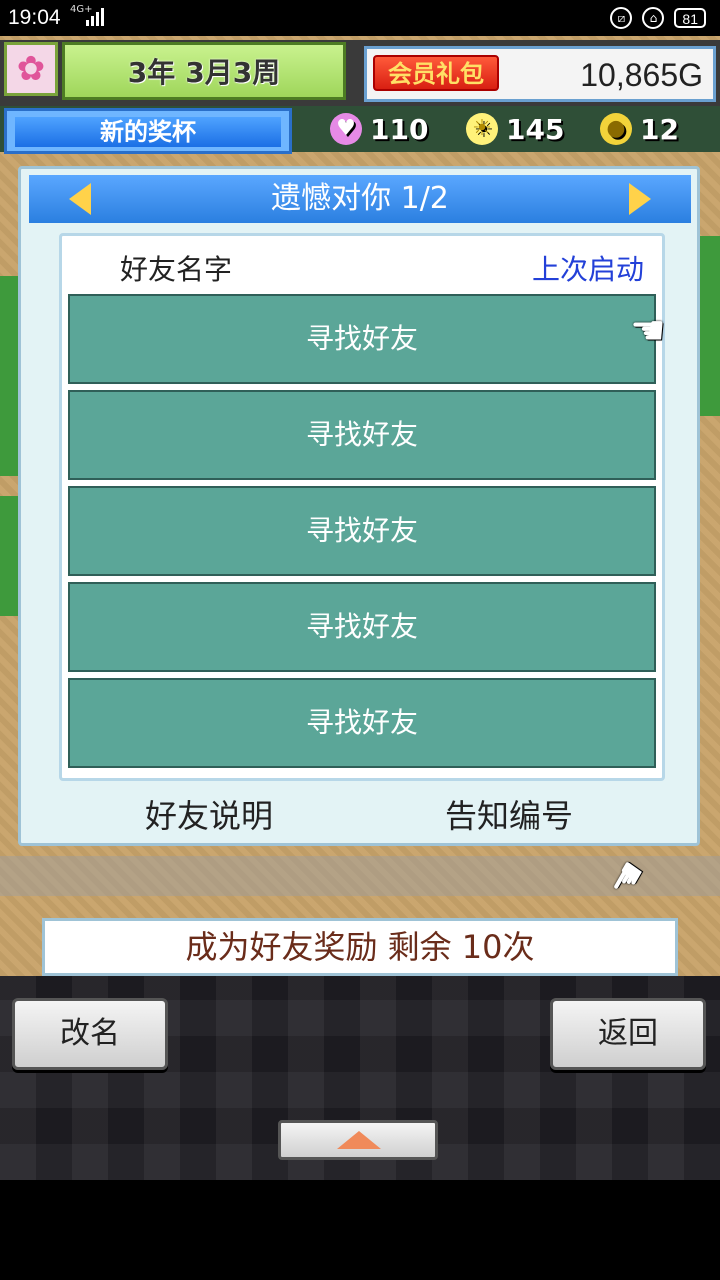 Image resolution: width=720 pixels, height=1280 pixels. What do you see at coordinates (436, 73) in the screenshot?
I see `vip-gift-button: 会员礼包` at bounding box center [436, 73].